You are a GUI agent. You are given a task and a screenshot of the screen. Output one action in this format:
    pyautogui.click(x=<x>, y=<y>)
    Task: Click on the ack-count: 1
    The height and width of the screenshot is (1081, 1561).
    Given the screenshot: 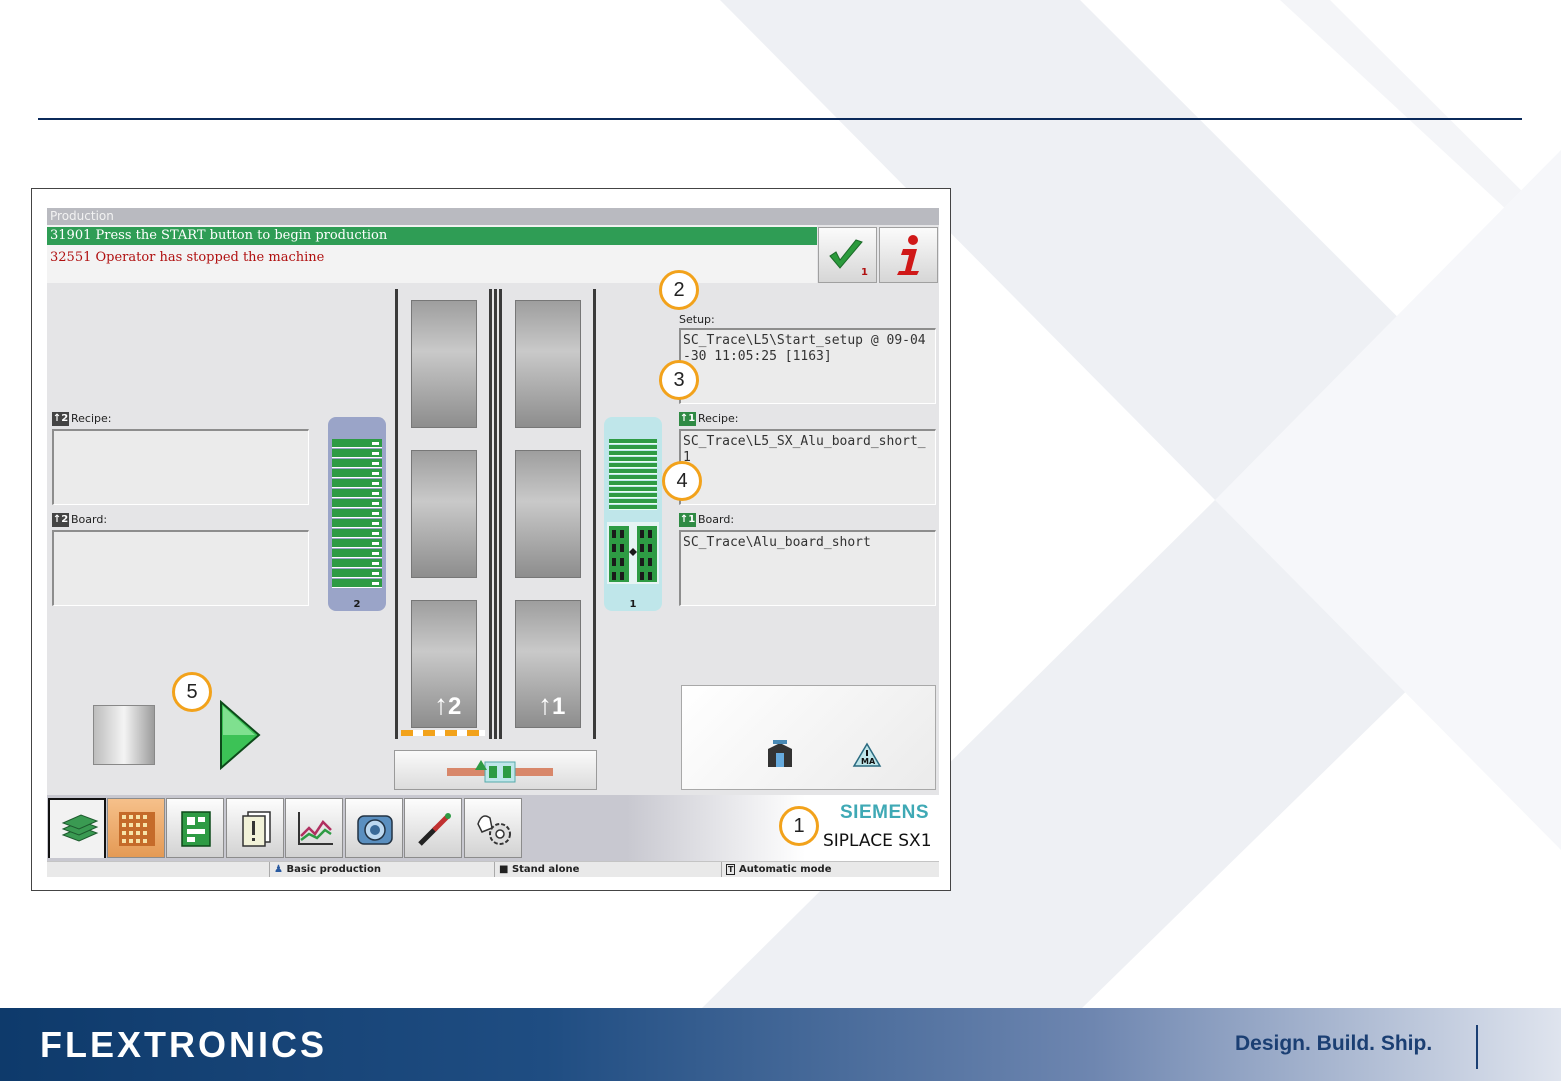 What is the action you would take?
    pyautogui.click(x=864, y=272)
    